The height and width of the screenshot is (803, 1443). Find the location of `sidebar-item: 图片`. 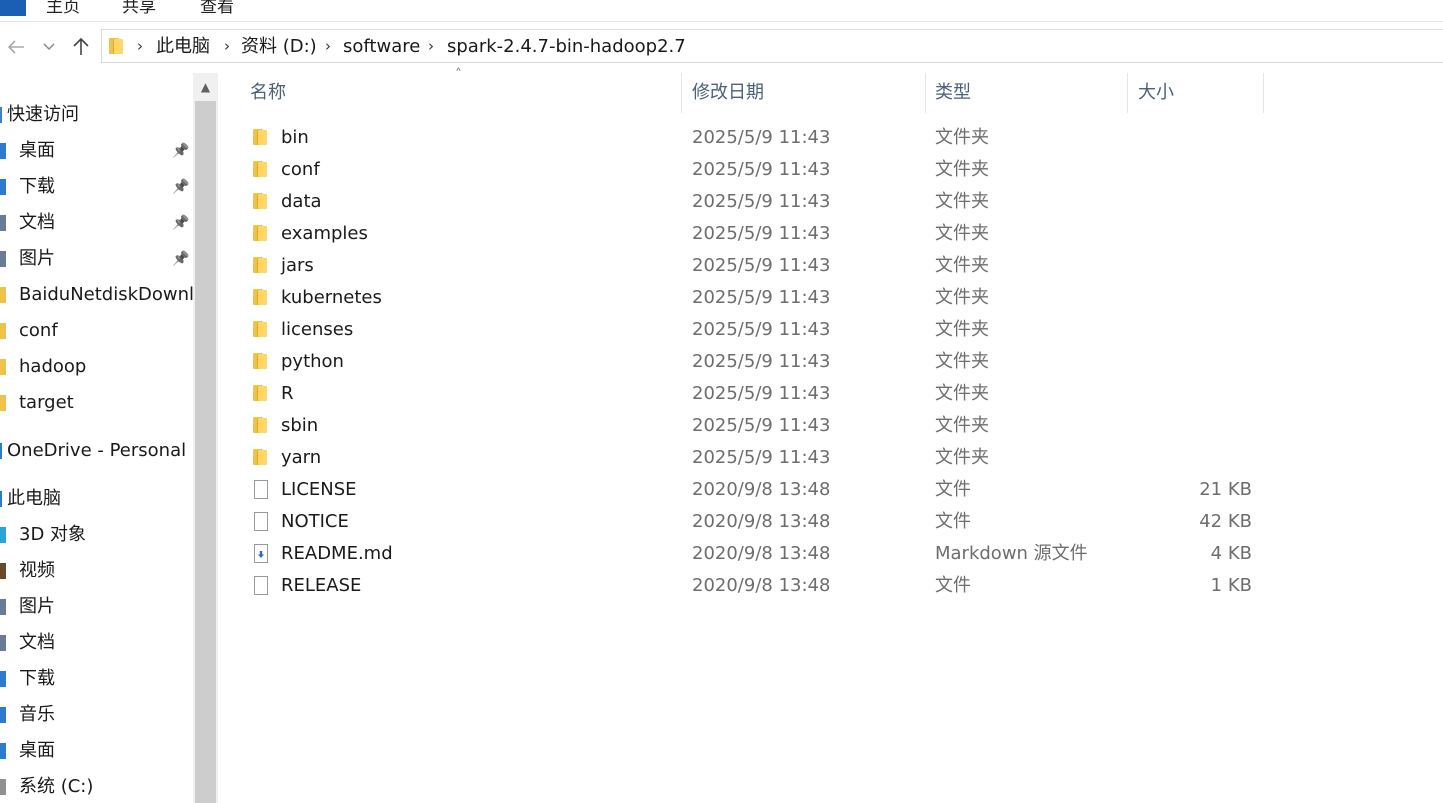

sidebar-item: 图片 is located at coordinates (96, 607).